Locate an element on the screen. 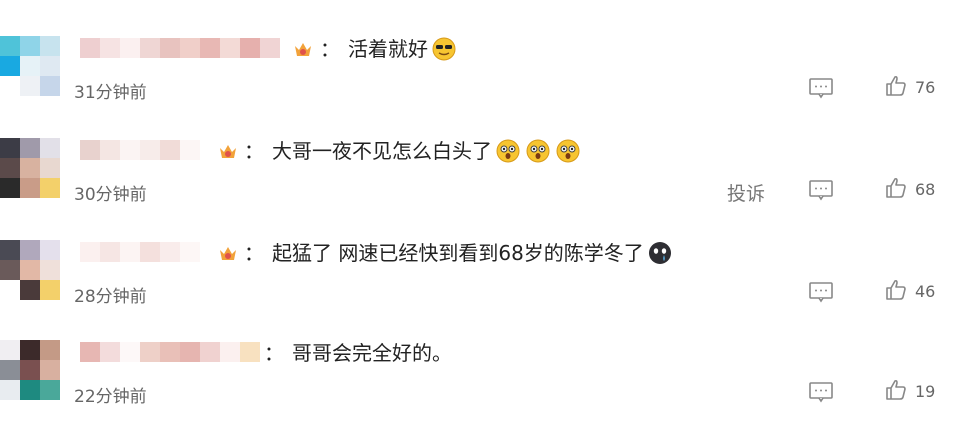  like-count: 76 is located at coordinates (925, 87).